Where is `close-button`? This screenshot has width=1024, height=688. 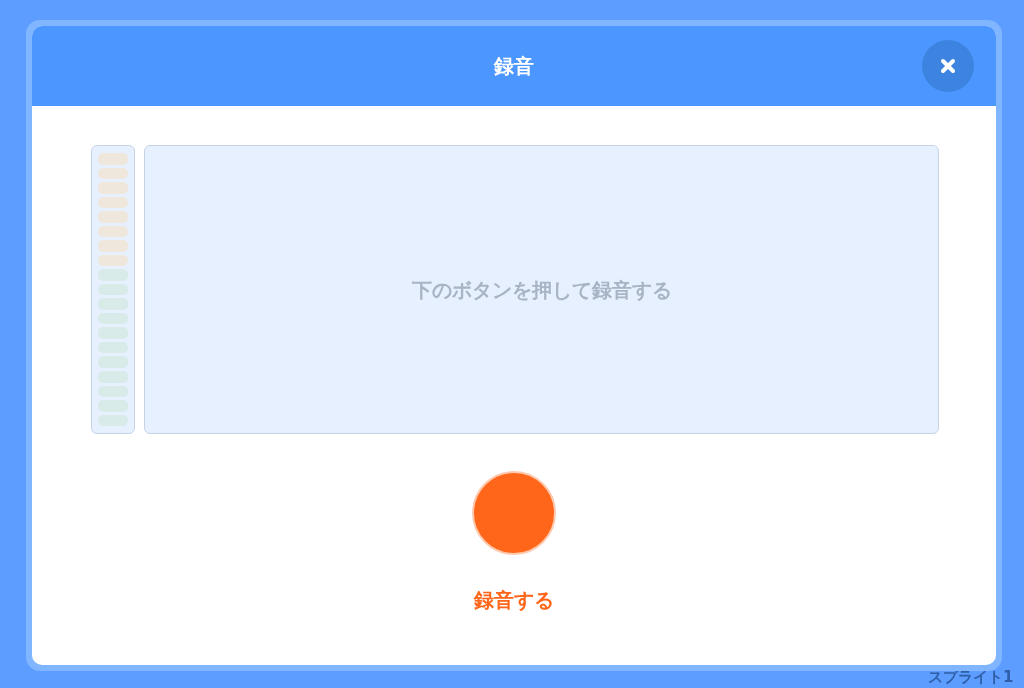
close-button is located at coordinates (948, 66).